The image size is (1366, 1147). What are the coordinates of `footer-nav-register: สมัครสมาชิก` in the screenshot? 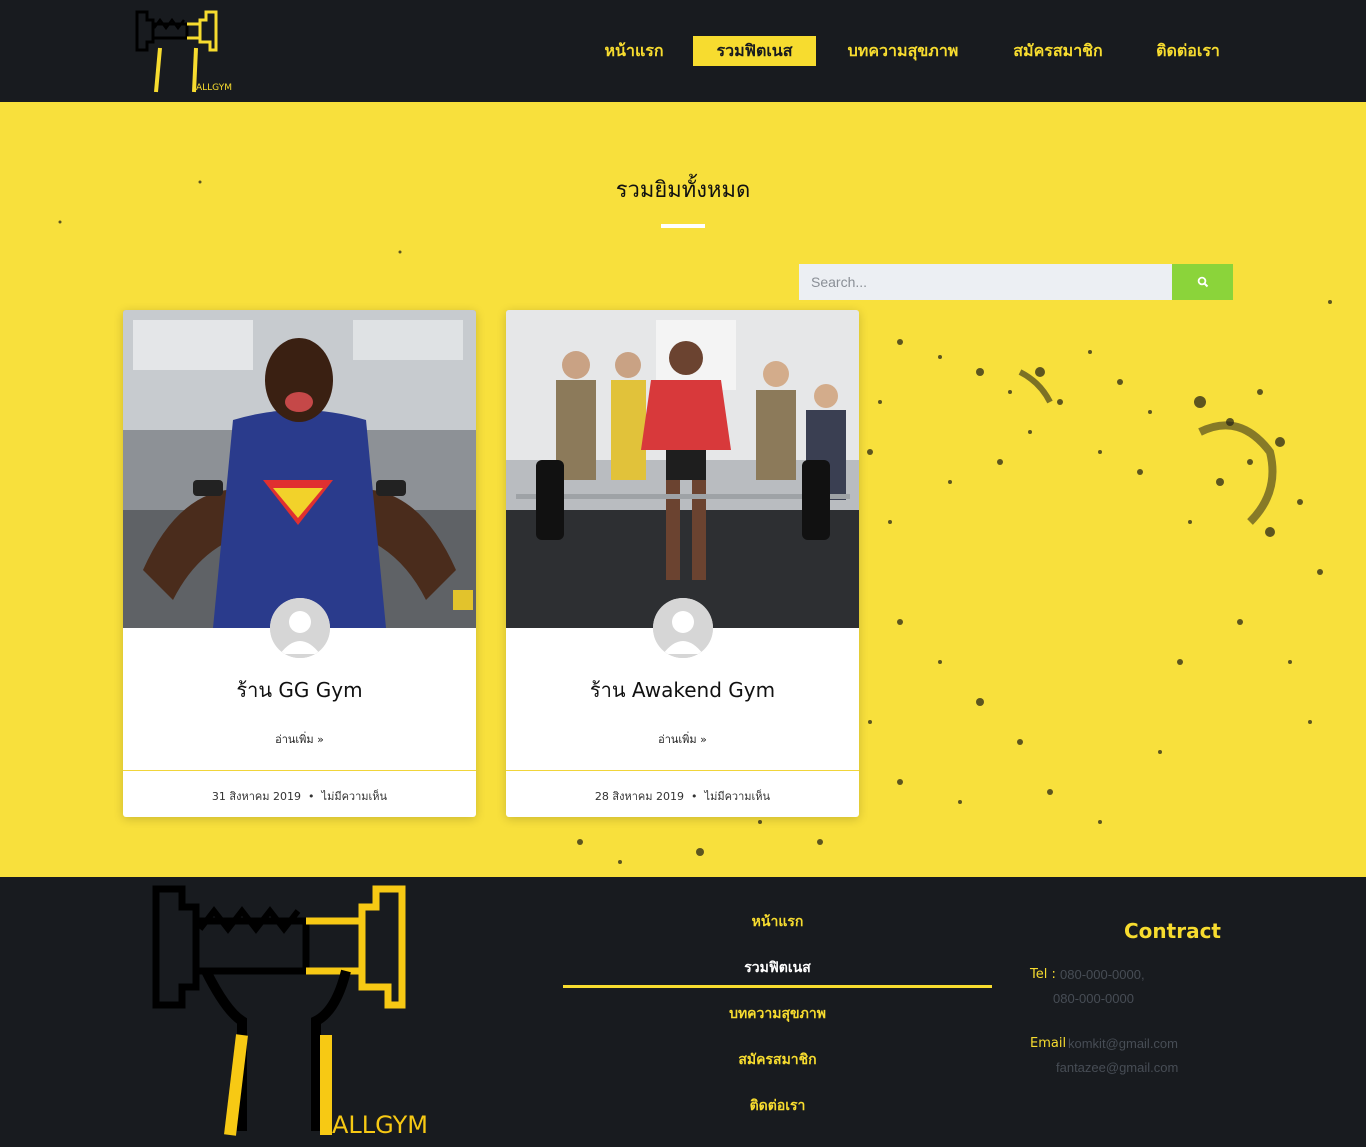 It's located at (777, 1060).